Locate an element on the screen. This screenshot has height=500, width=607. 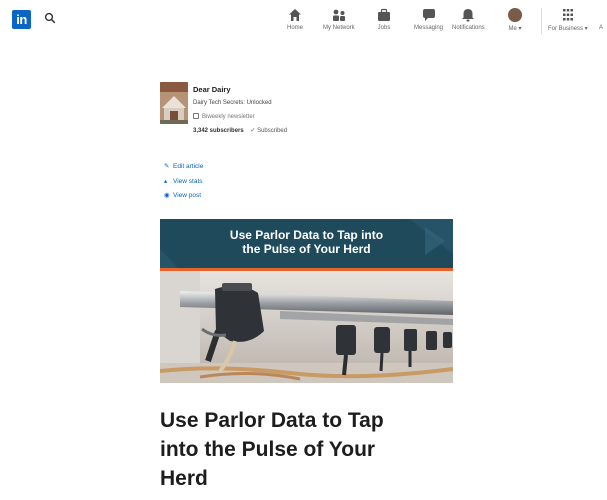
grid-icon is located at coordinates (567, 15).